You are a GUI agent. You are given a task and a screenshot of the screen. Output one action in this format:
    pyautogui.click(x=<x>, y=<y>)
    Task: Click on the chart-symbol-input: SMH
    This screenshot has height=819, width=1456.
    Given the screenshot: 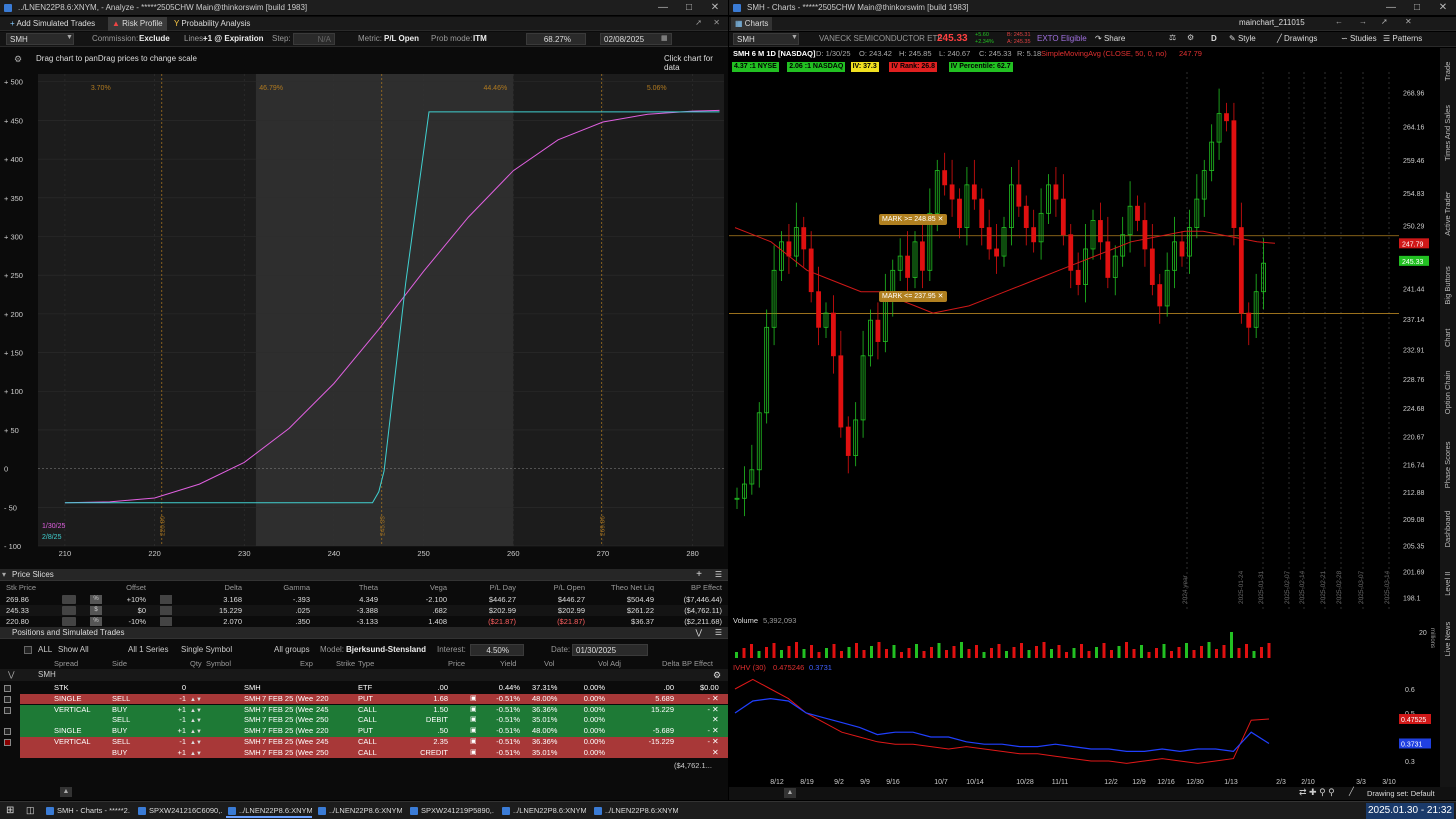 What is the action you would take?
    pyautogui.click(x=766, y=39)
    